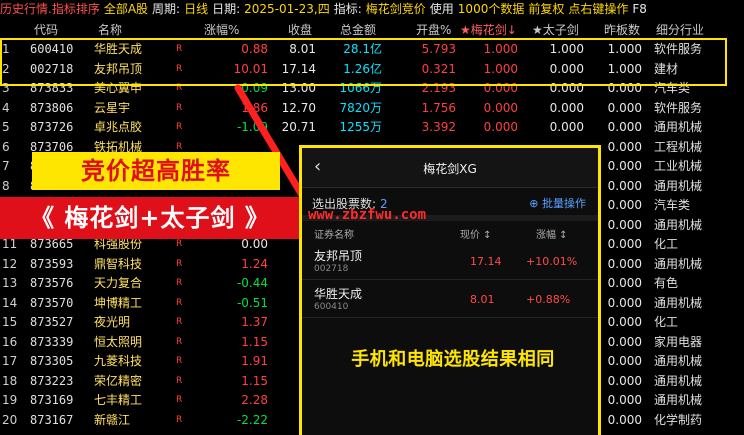 The image size is (744, 435). Describe the element at coordinates (196, 9) in the screenshot. I see `status-segment: 日线` at that location.